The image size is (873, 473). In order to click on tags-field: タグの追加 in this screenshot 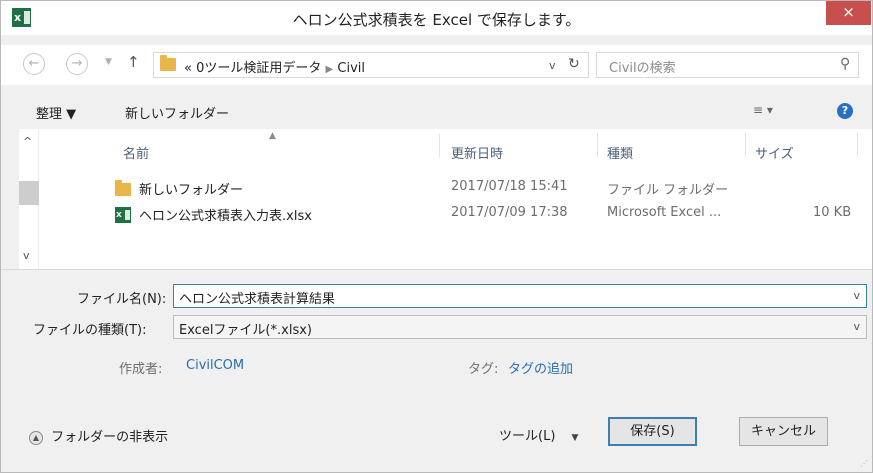, I will do `click(540, 367)`.